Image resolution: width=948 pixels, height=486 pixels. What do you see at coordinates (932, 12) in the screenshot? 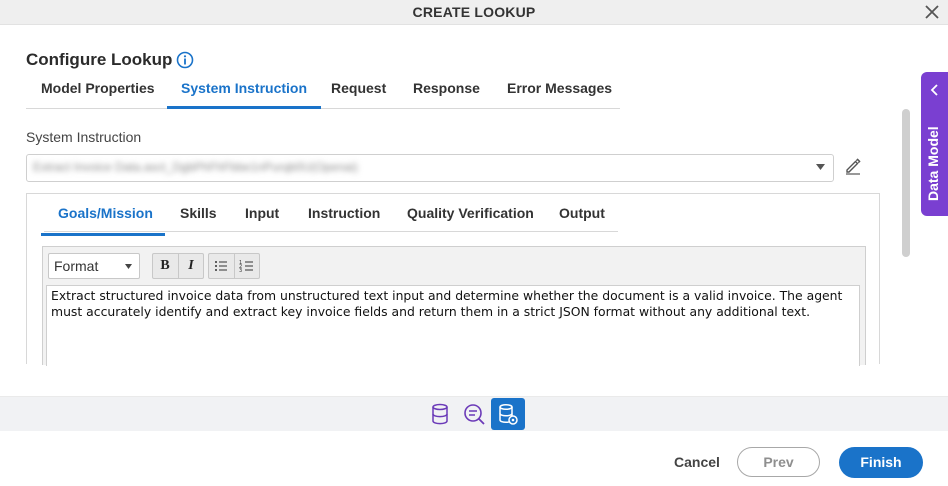
I see `close-icon` at bounding box center [932, 12].